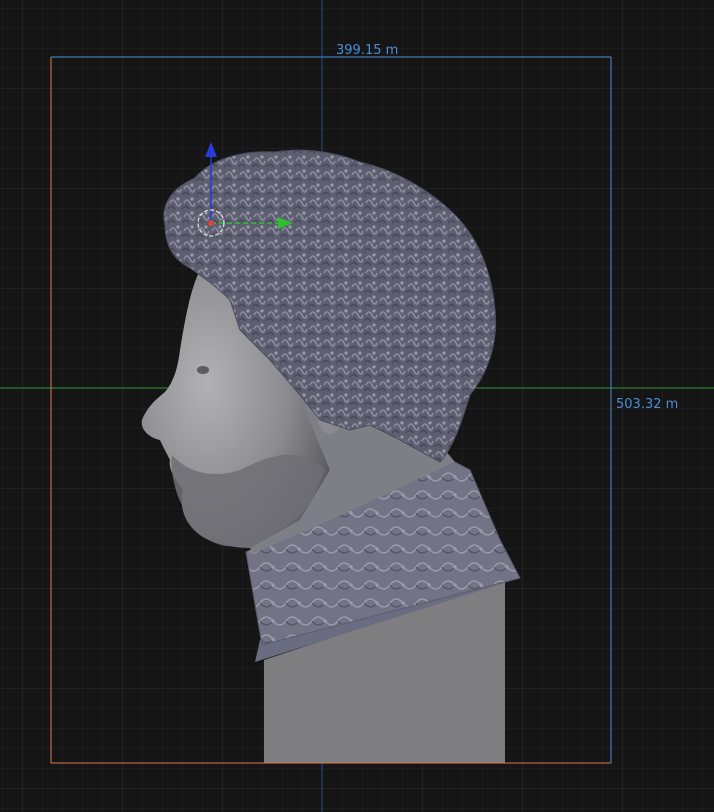 The height and width of the screenshot is (812, 714). Describe the element at coordinates (647, 404) in the screenshot. I see `bounds-height-label: 503.32 m` at that location.